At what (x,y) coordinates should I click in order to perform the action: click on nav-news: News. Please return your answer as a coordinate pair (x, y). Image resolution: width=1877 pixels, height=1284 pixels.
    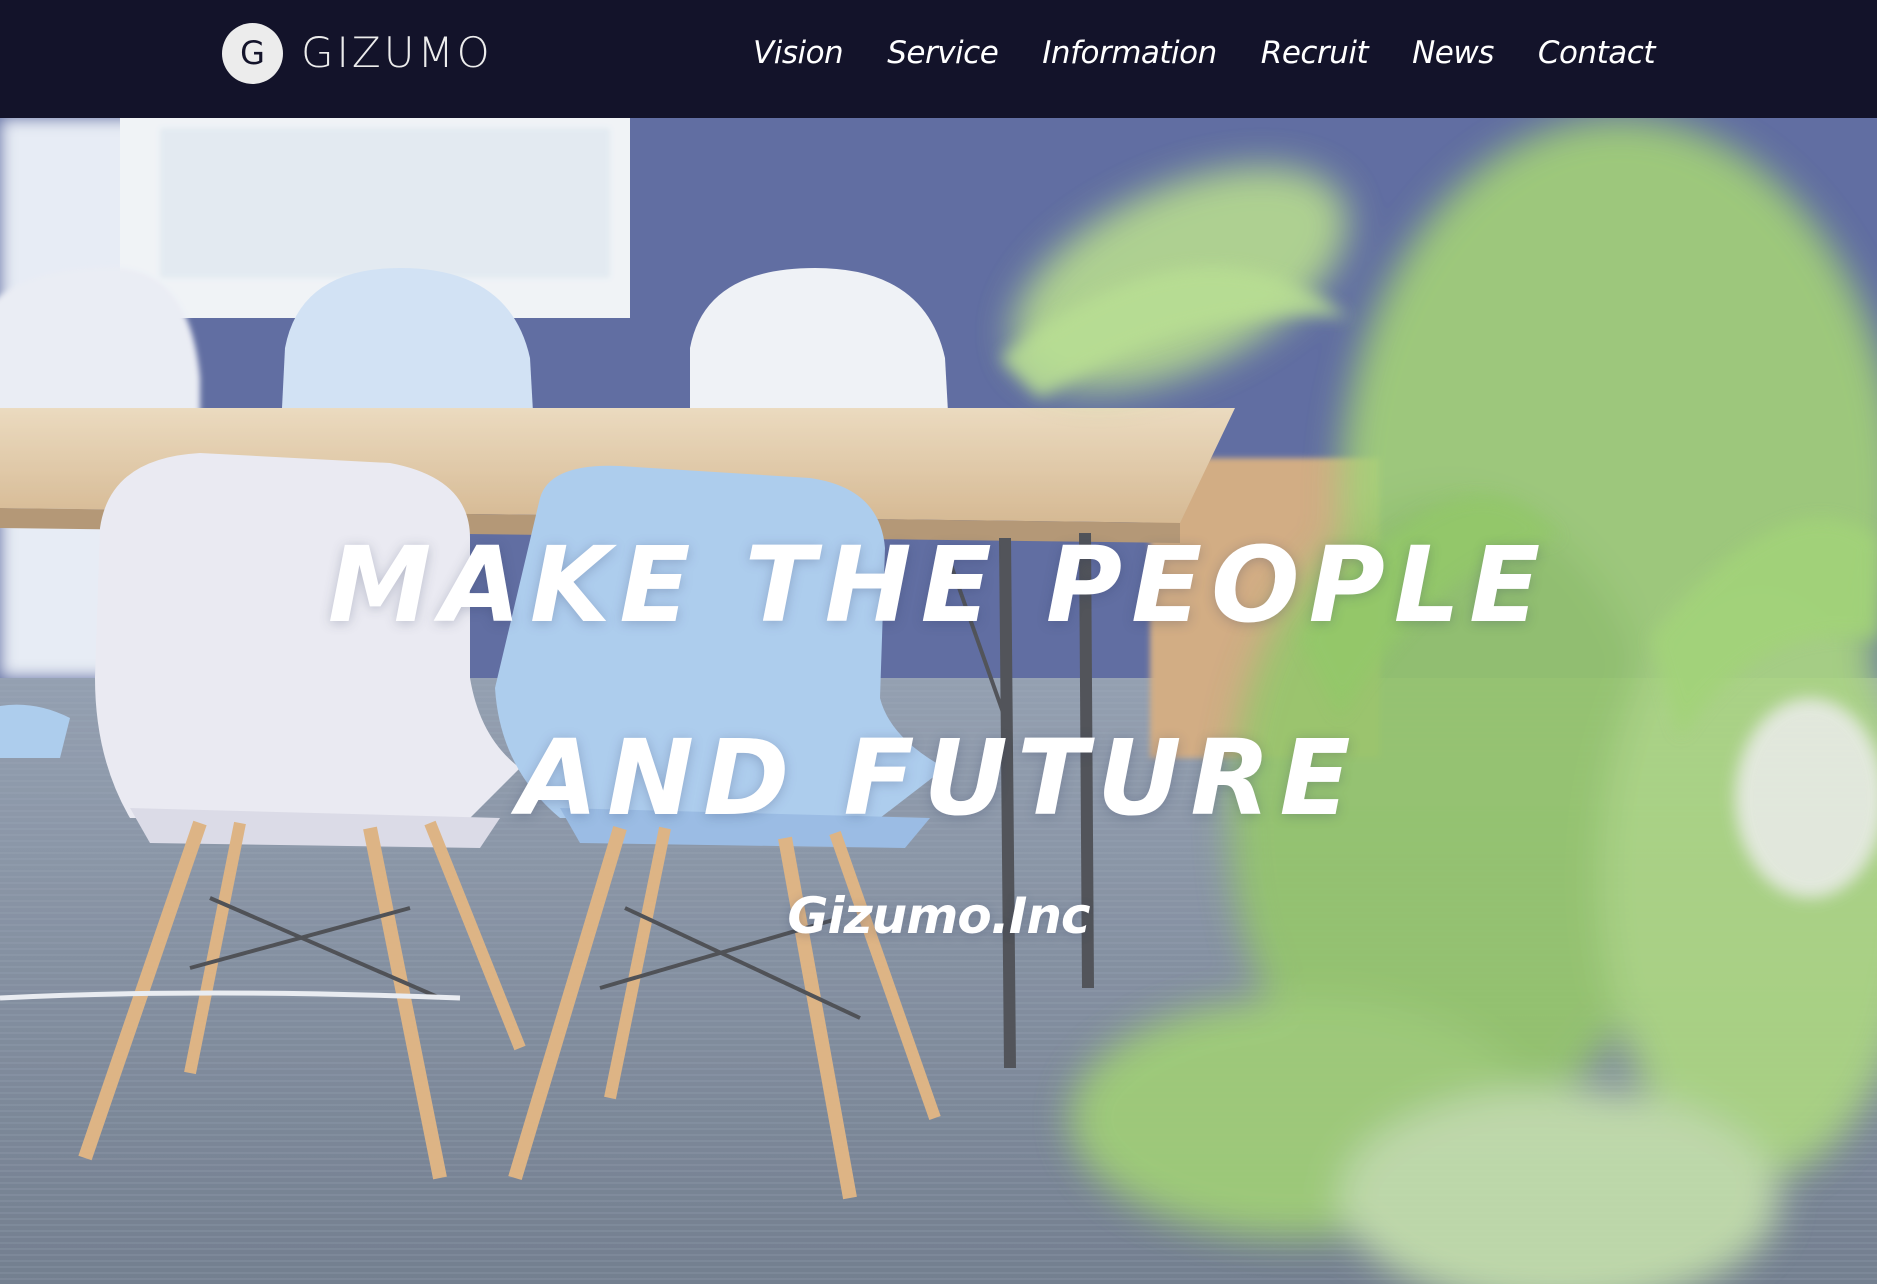
    Looking at the image, I should click on (1453, 53).